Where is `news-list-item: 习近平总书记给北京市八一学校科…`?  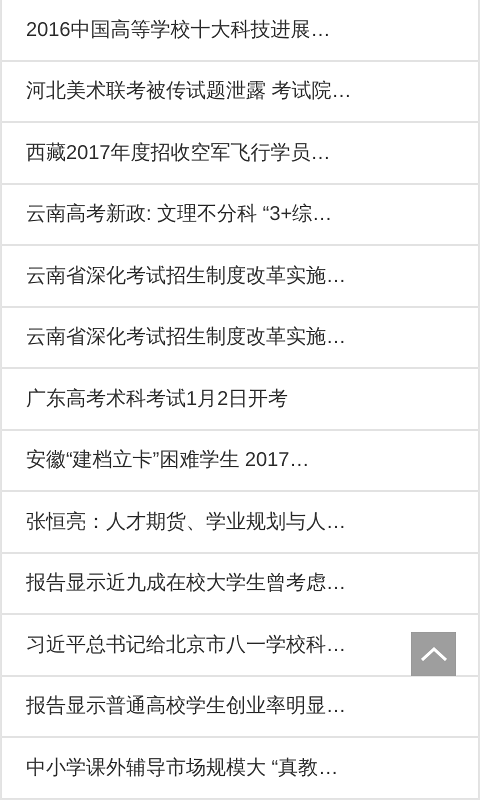 news-list-item: 习近平总书记给北京市八一学校科… is located at coordinates (240, 644).